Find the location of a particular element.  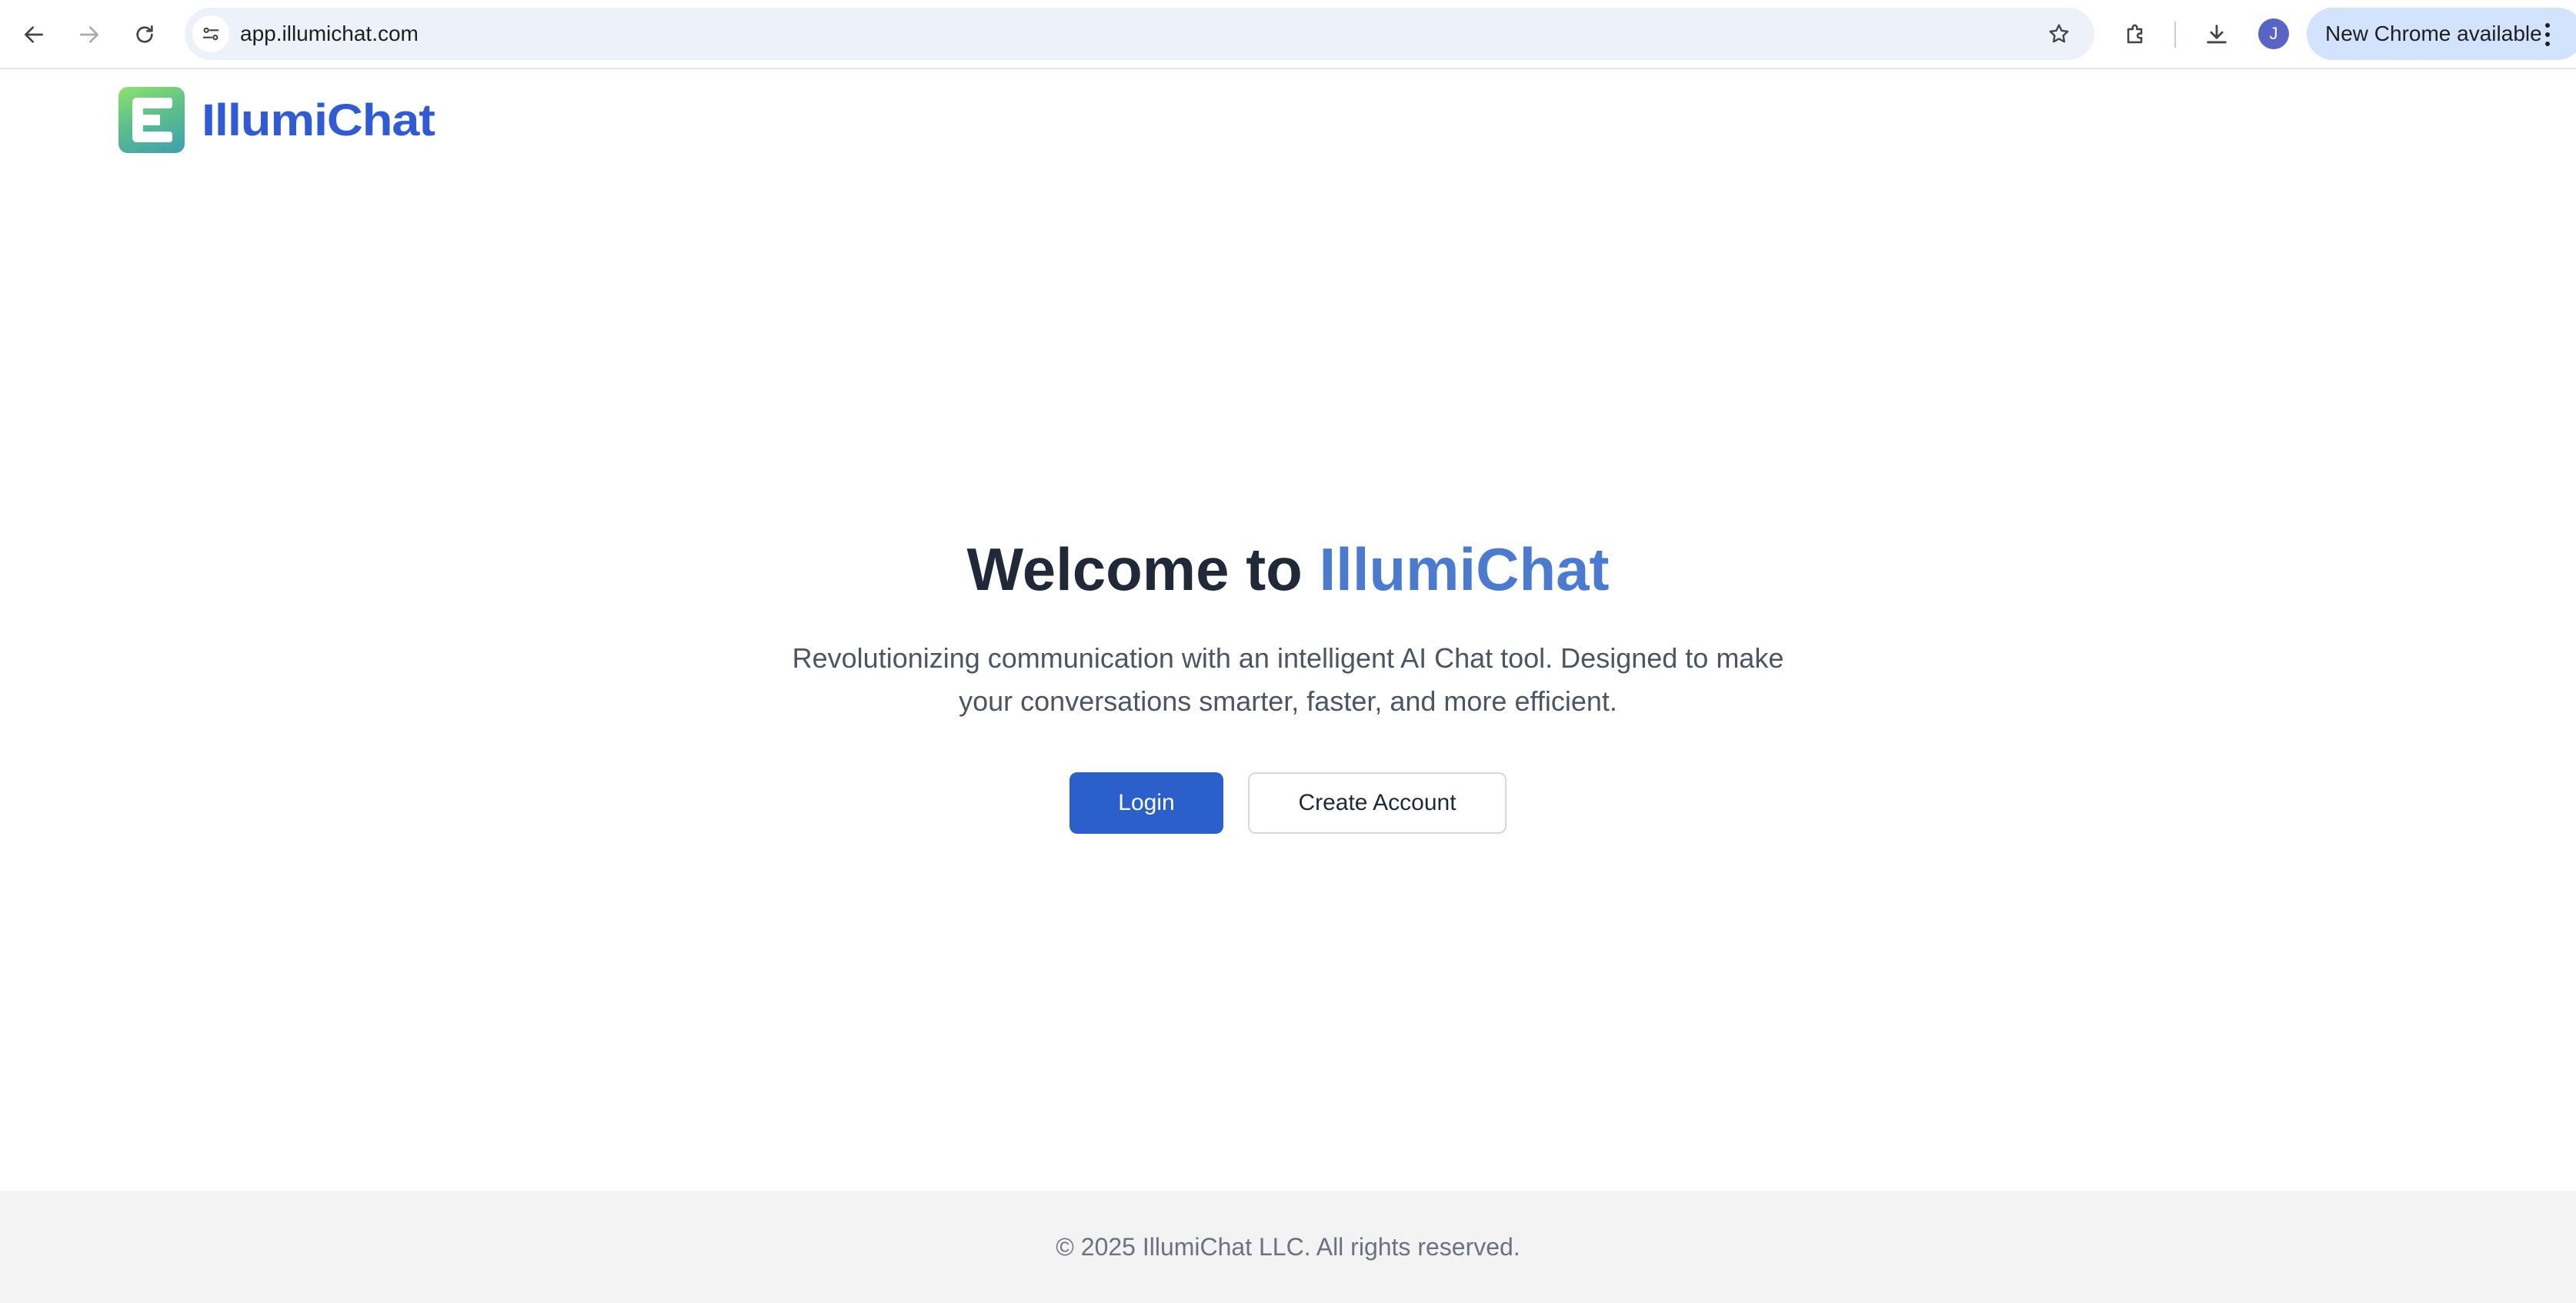

chrome-update-button: New Chrome available is located at coordinates (2442, 34).